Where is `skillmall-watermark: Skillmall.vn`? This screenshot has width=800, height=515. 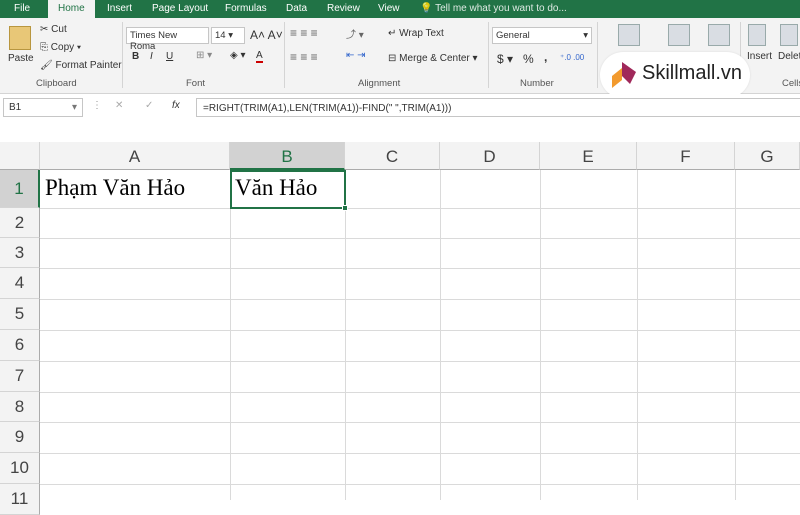
skillmall-watermark: Skillmall.vn is located at coordinates (675, 75).